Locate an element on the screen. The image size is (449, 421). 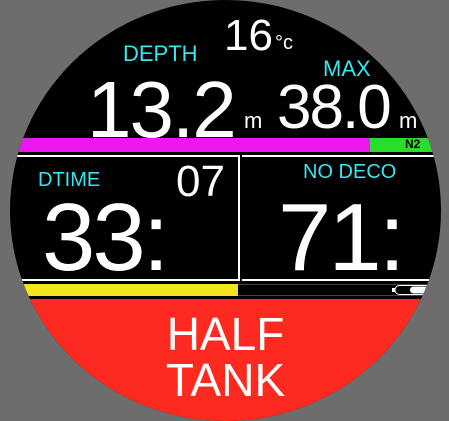
no-deco-label: NO DECO is located at coordinates (350, 172).